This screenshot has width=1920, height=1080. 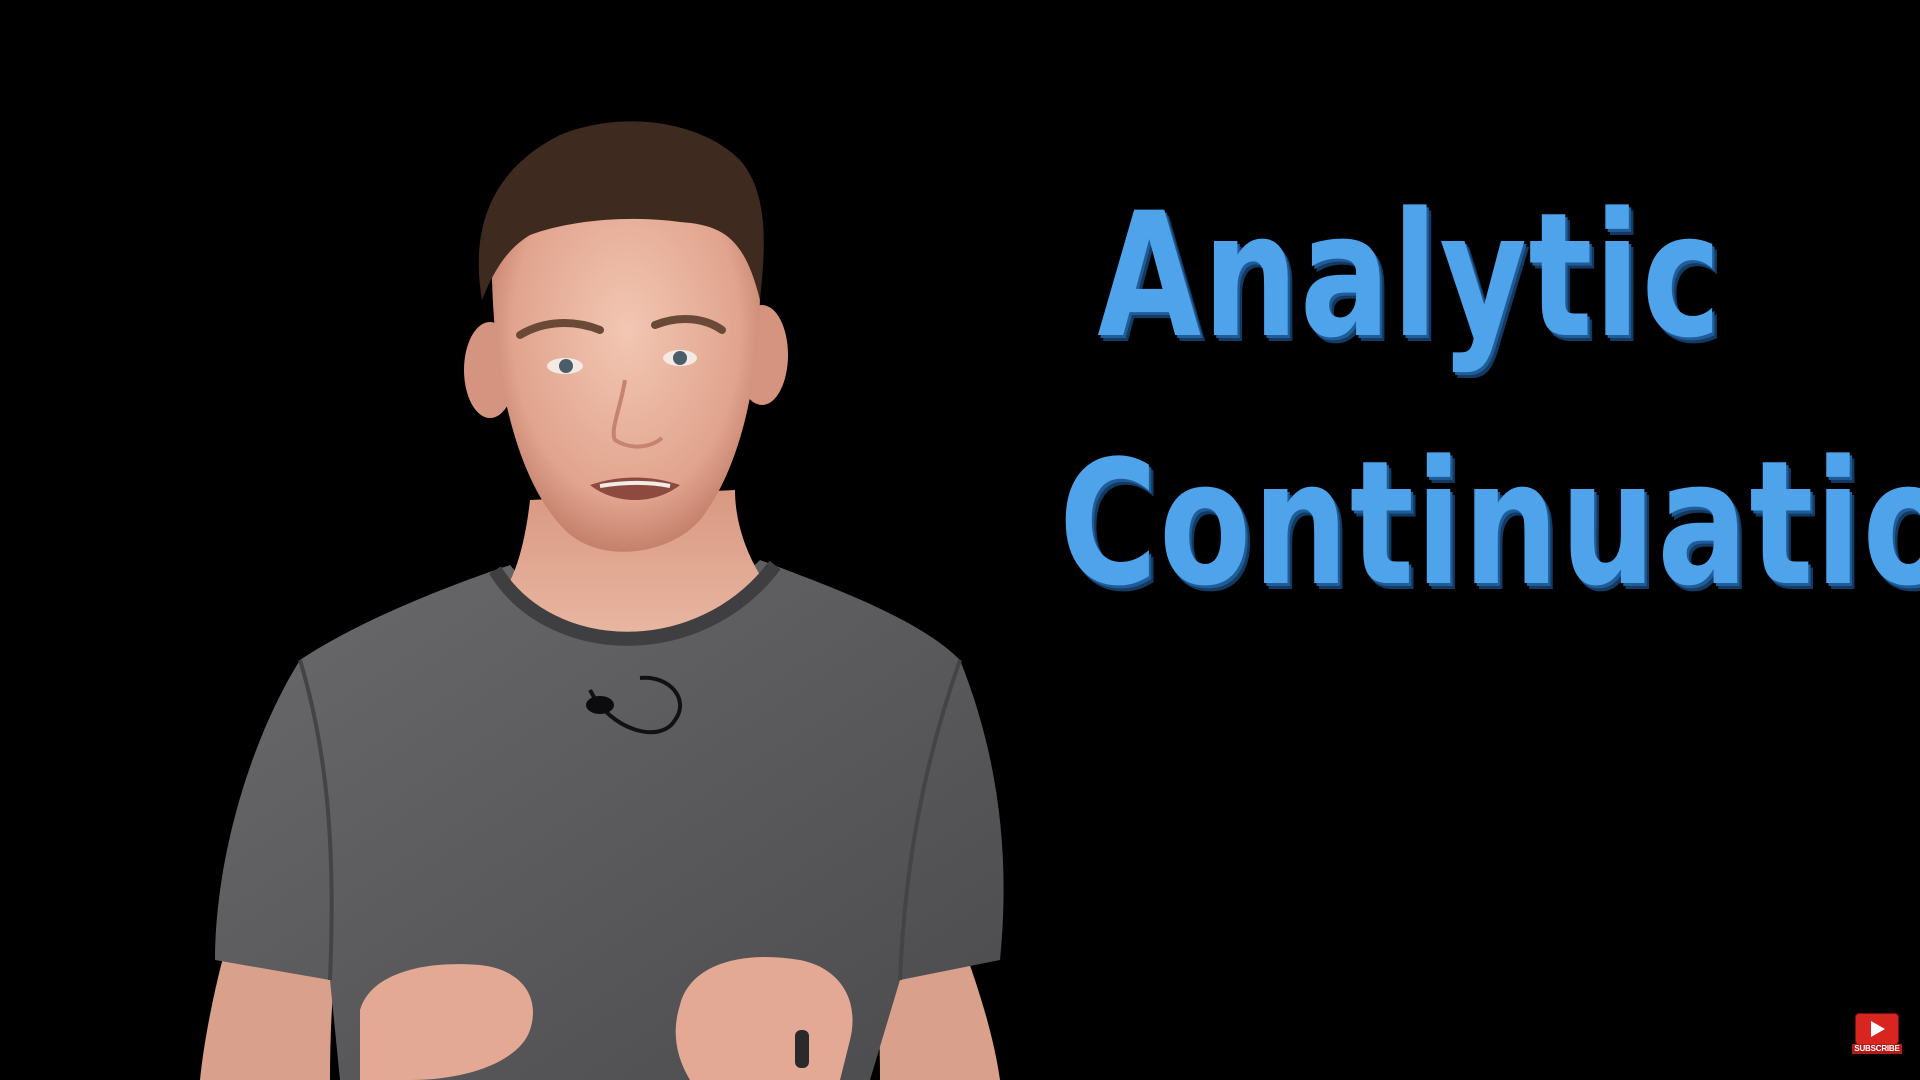 What do you see at coordinates (764, 1018) in the screenshot?
I see `right-hand` at bounding box center [764, 1018].